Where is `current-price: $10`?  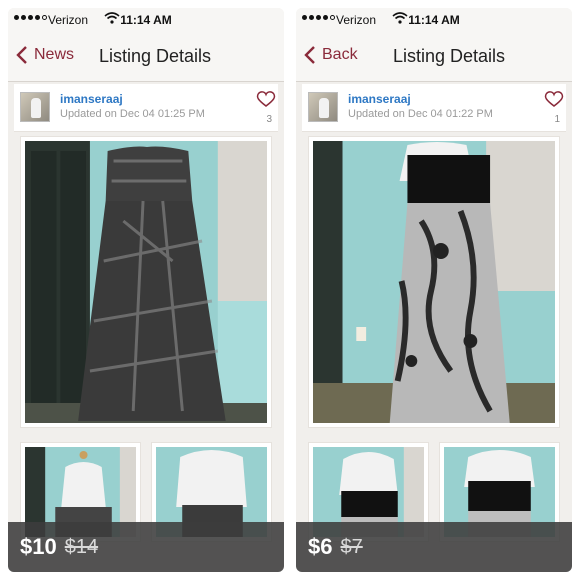 current-price: $10 is located at coordinates (38, 546).